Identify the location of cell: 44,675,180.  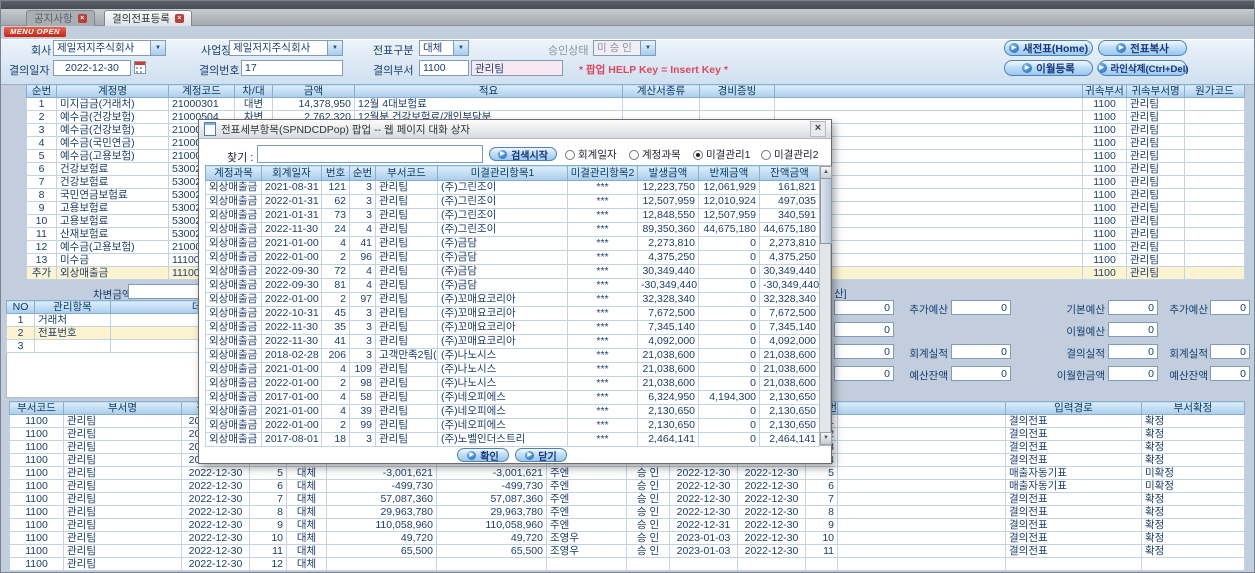
(729, 229).